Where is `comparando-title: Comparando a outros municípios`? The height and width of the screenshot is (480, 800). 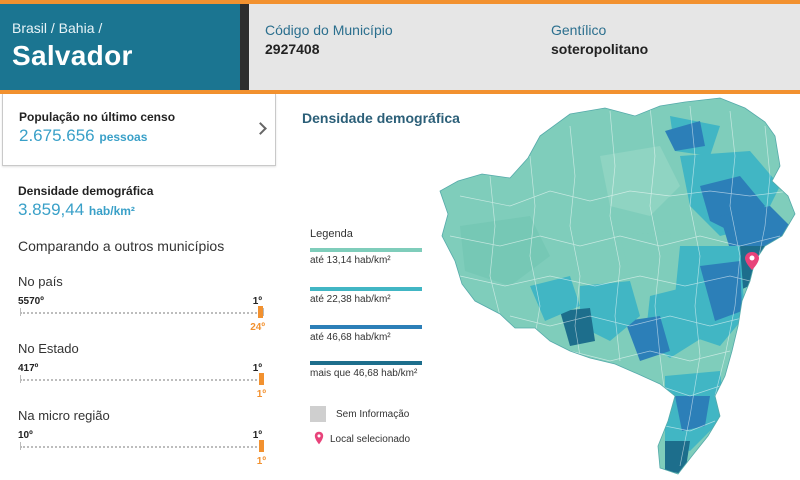
comparando-title: Comparando a outros municípios is located at coordinates (121, 246).